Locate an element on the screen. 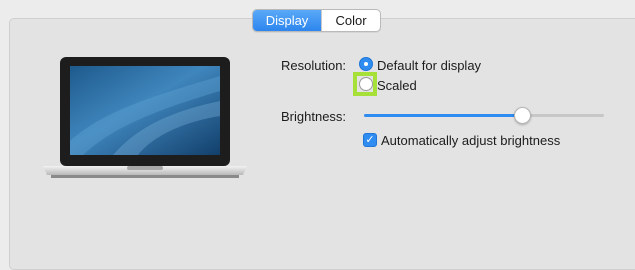 The image size is (635, 270). tab-color: Color is located at coordinates (350, 20).